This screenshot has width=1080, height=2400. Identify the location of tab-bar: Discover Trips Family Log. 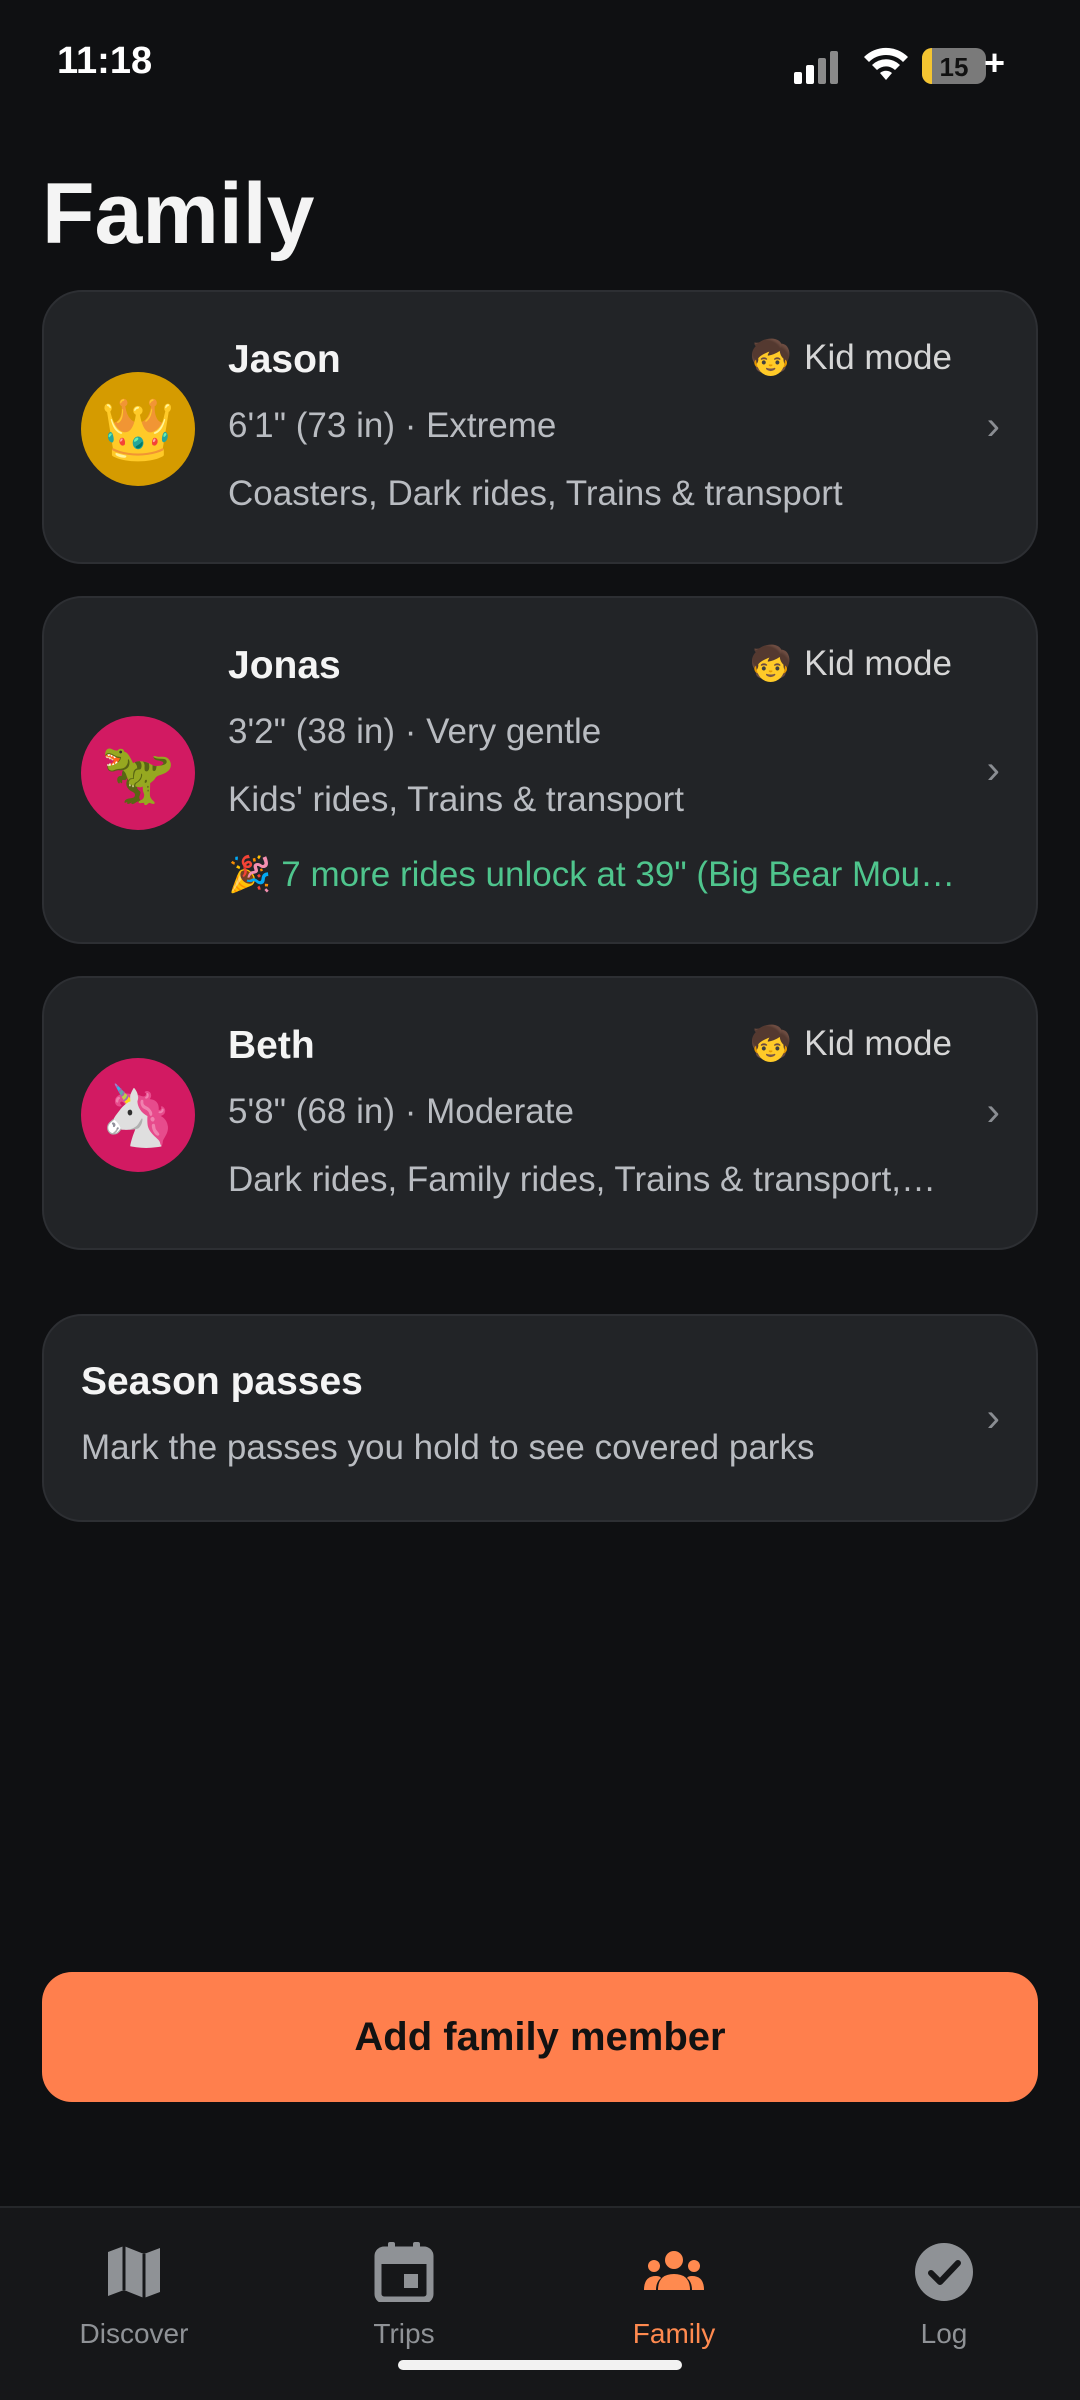
(540, 2303).